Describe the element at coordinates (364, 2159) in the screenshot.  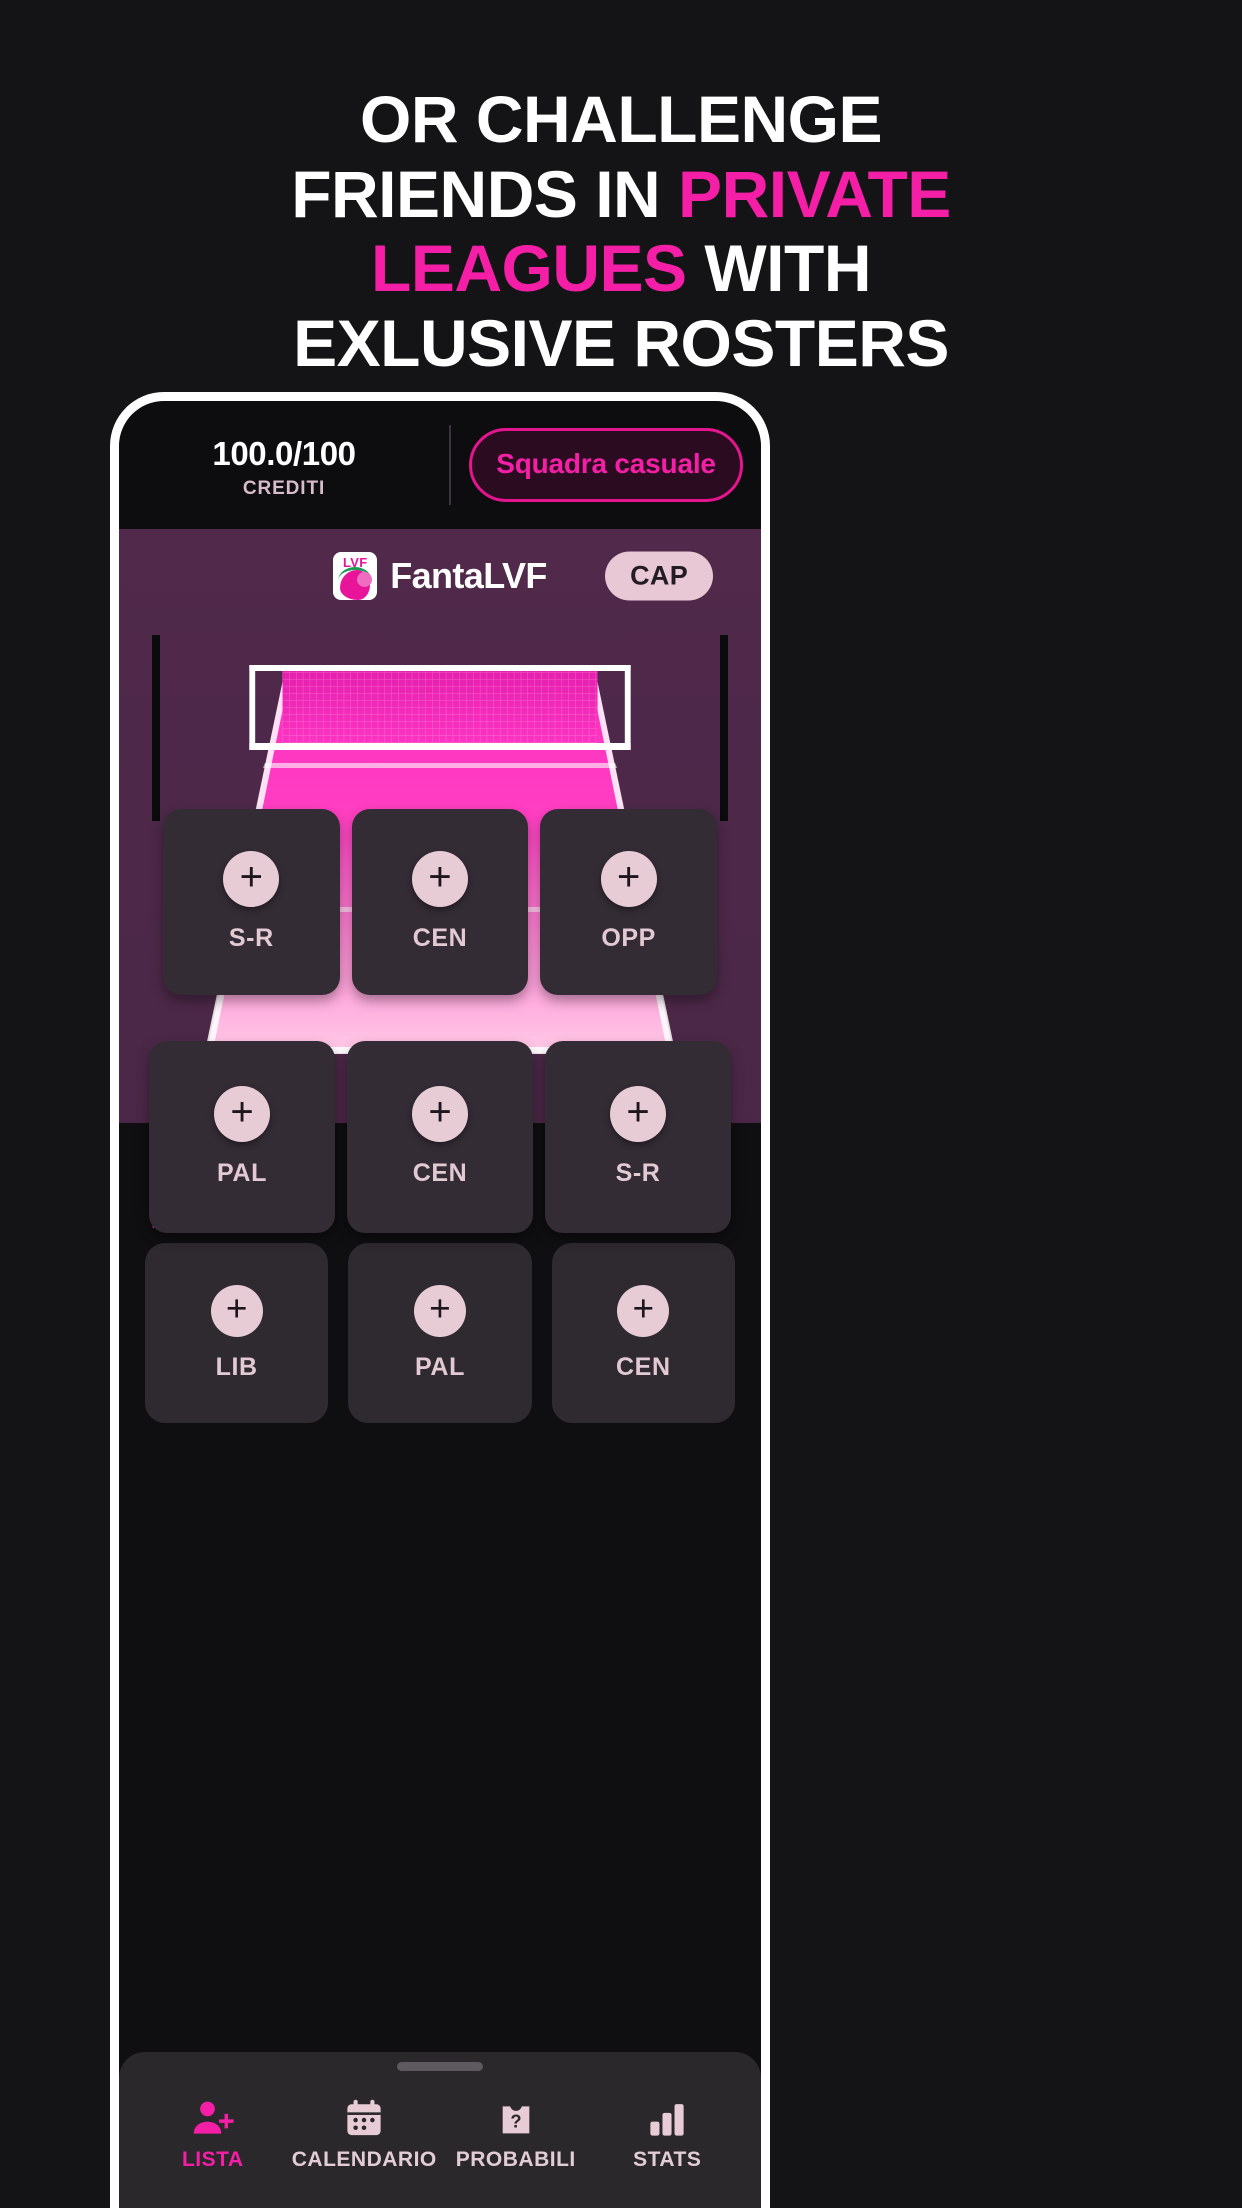
I see `nav-label: CALENDARIO` at that location.